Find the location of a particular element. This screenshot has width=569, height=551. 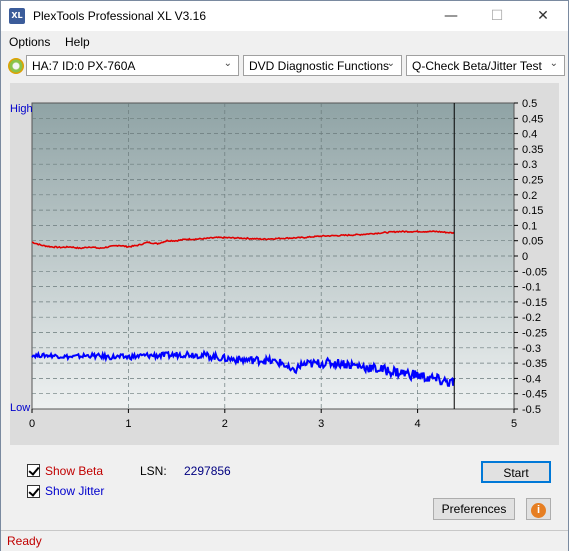

menu-help: Help is located at coordinates (77, 42).